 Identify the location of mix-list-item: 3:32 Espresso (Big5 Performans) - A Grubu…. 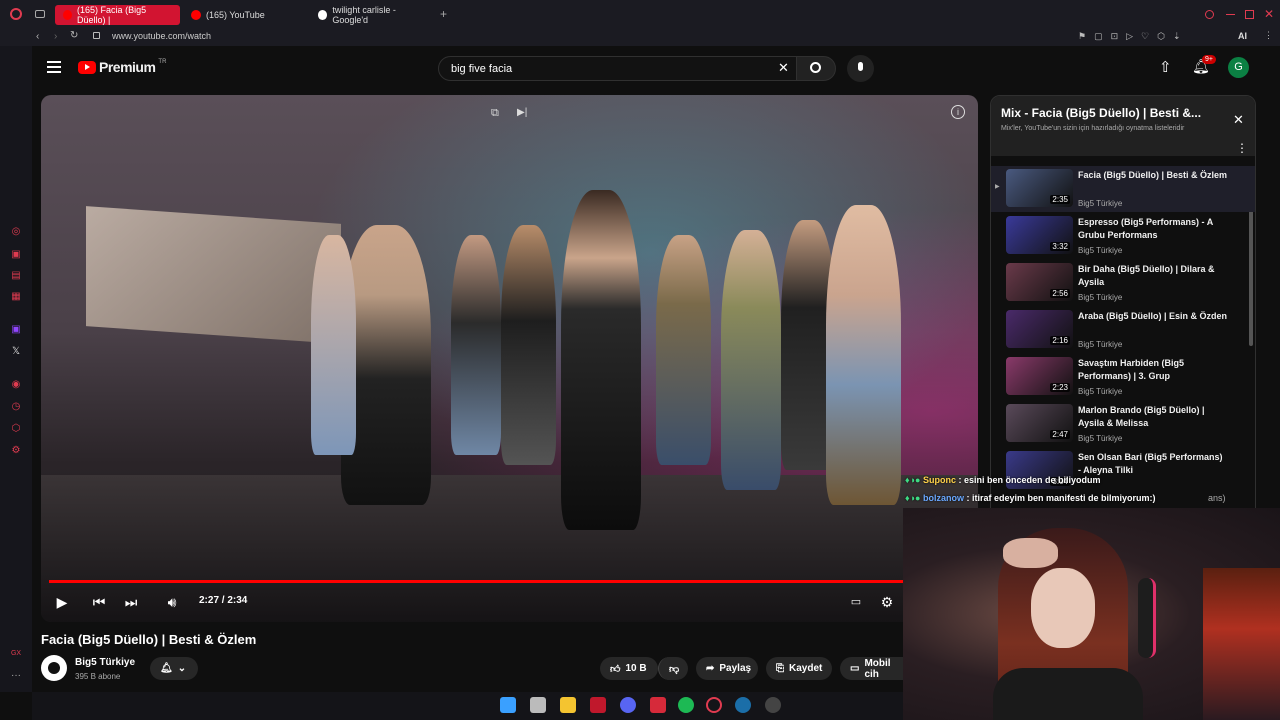
(1123, 236).